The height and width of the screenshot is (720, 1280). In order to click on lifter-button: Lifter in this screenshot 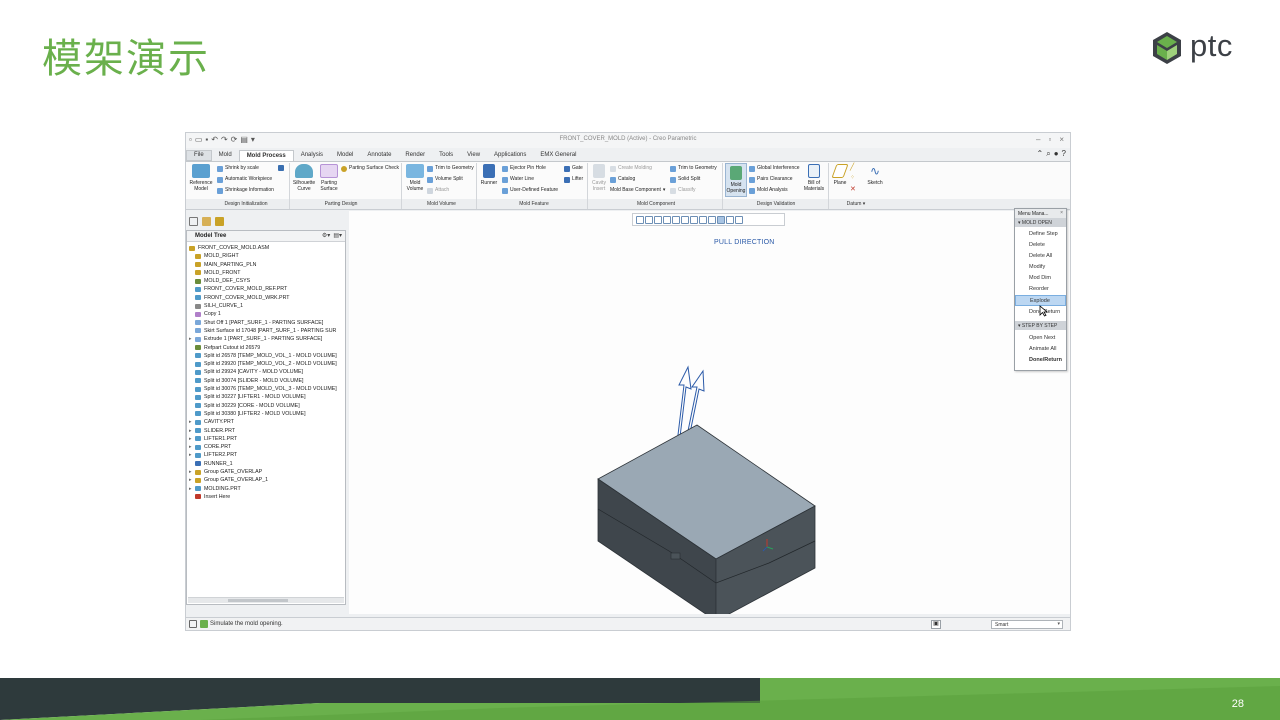, I will do `click(573, 179)`.